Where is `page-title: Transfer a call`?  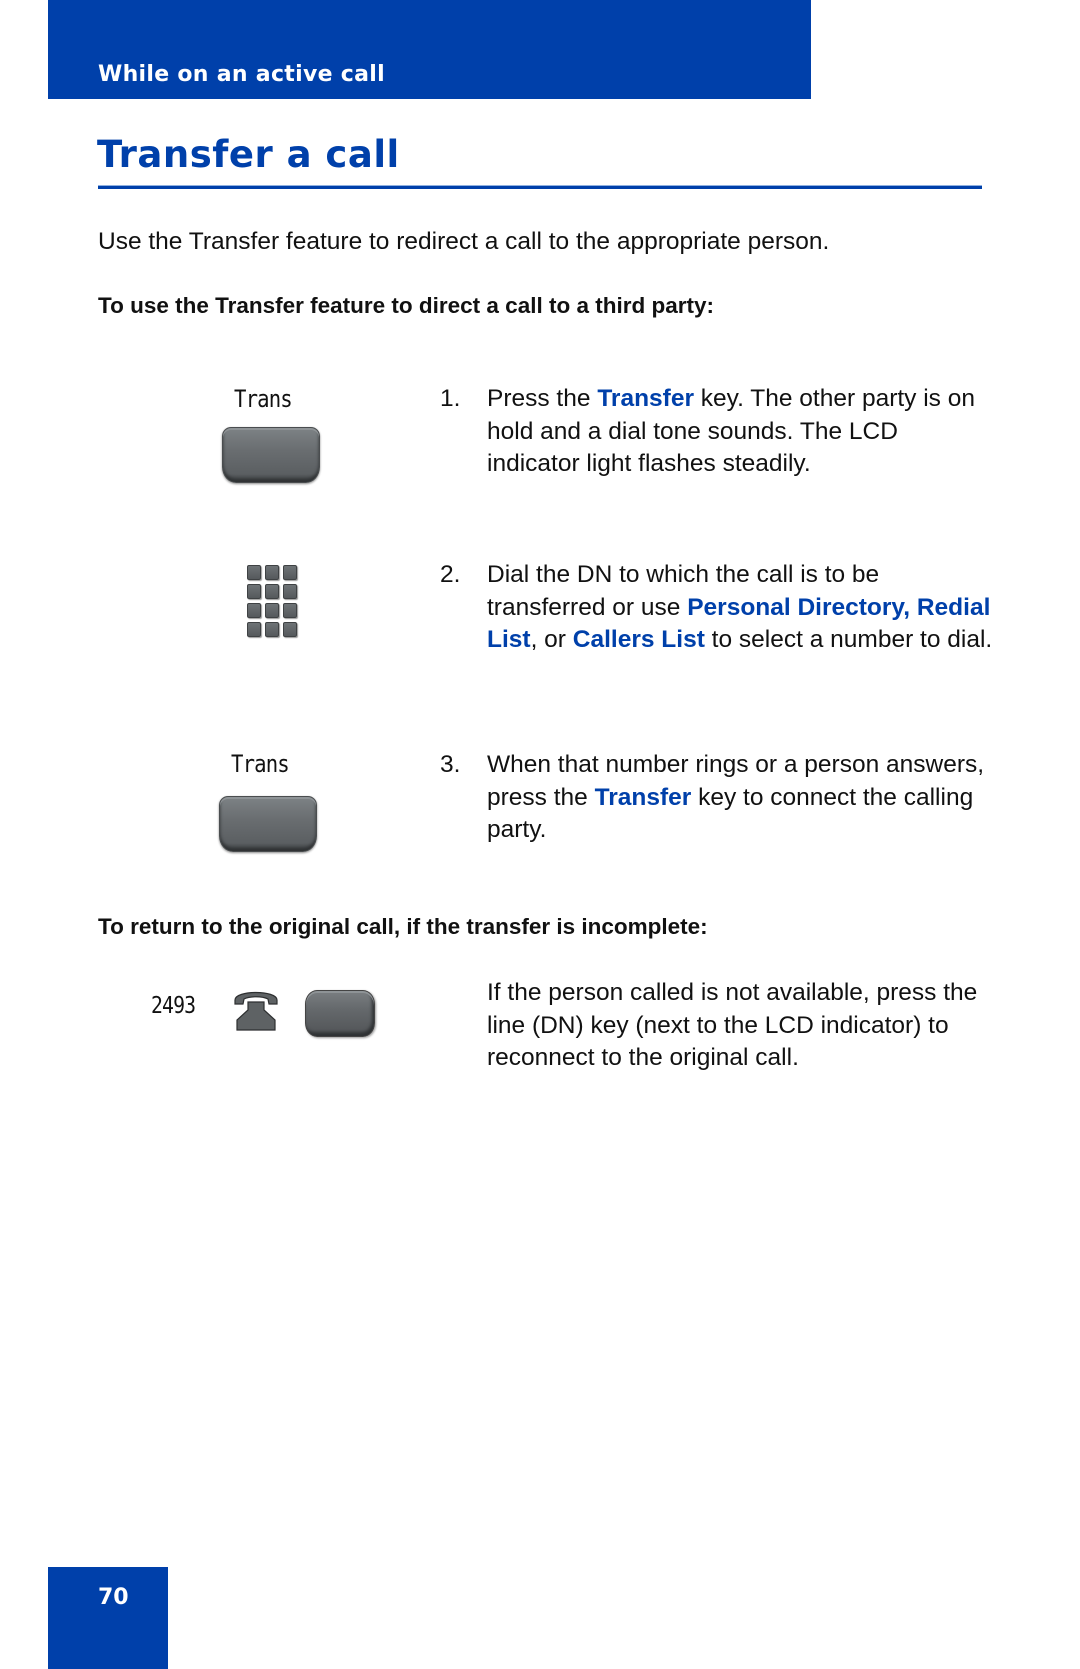
page-title: Transfer a call is located at coordinates (248, 154).